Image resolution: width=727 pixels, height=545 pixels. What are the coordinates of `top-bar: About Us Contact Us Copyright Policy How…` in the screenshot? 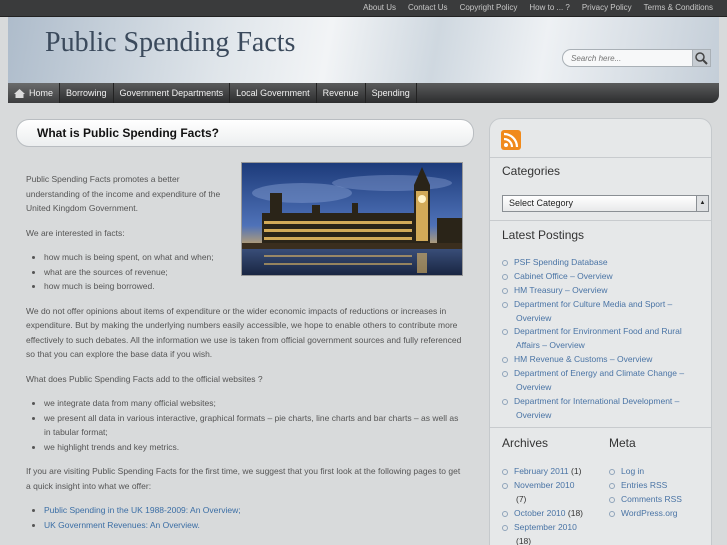 It's located at (363, 8).